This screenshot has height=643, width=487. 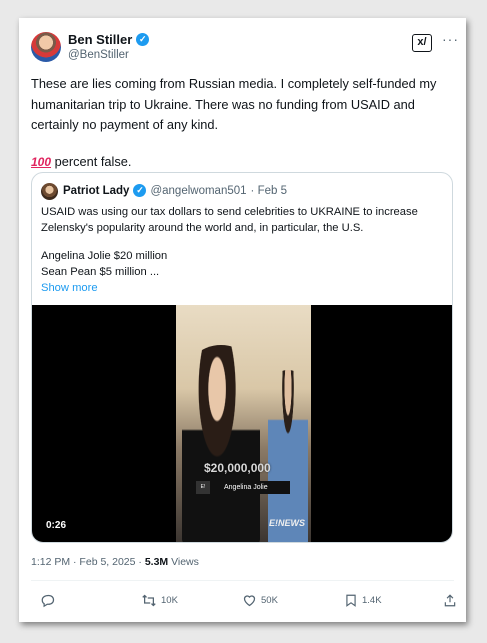 I want to click on verified-badge-icon: ✓, so click(x=143, y=39).